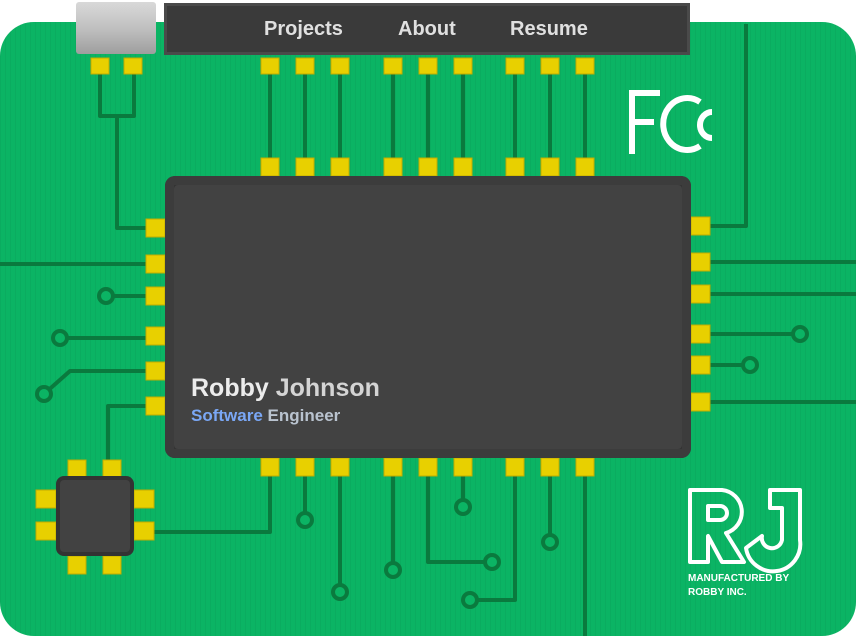 This screenshot has width=856, height=636. Describe the element at coordinates (227, 415) in the screenshot. I see `hero-title-first-word: Software` at that location.